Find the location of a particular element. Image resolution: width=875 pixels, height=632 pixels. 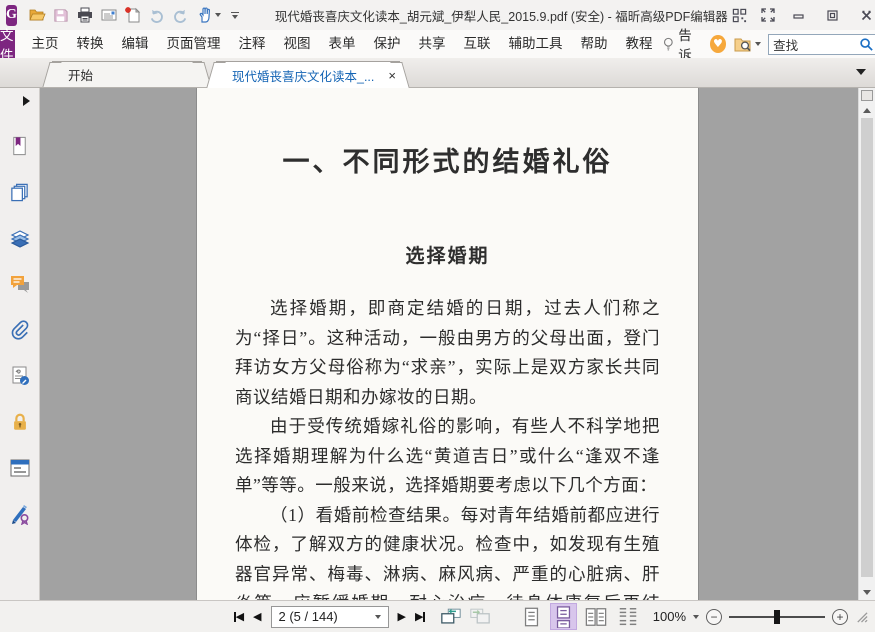

menu-item-accessibility: 辅助工具 is located at coordinates (536, 44).